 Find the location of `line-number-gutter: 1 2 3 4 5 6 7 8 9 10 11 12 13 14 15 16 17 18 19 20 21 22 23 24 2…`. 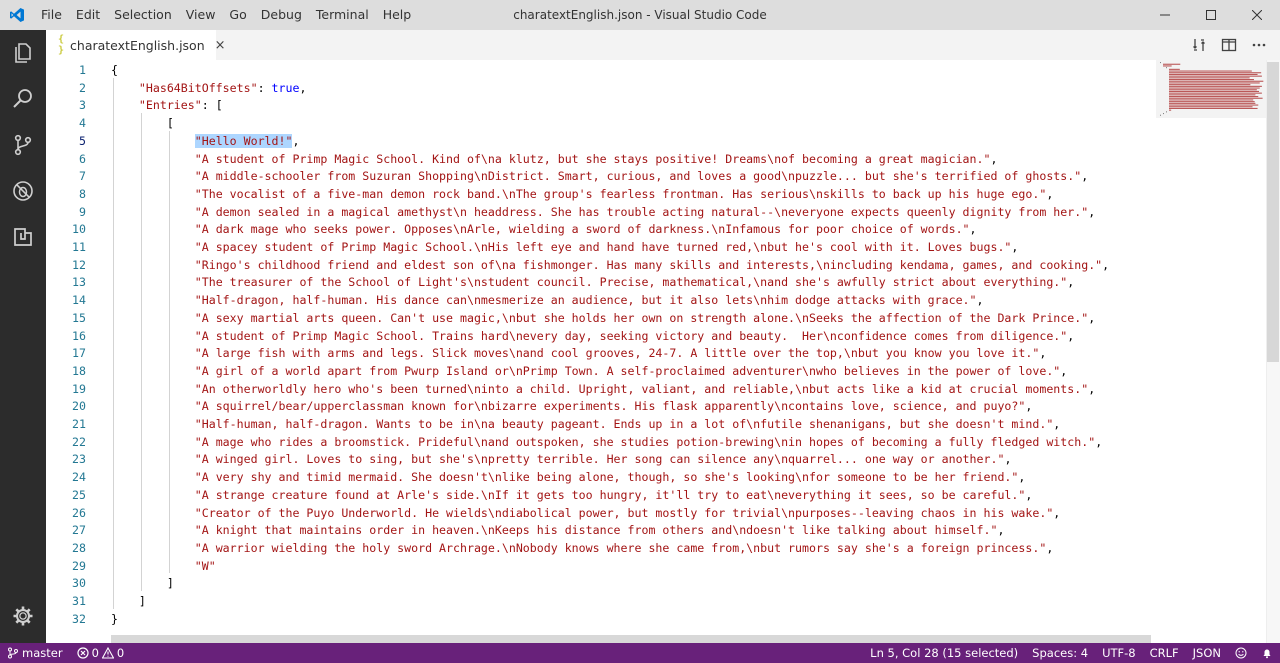

line-number-gutter: 1 2 3 4 5 6 7 8 9 10 11 12 13 14 15 16 17 18 19 20 21 22 23 24 2… is located at coordinates (71, 351).